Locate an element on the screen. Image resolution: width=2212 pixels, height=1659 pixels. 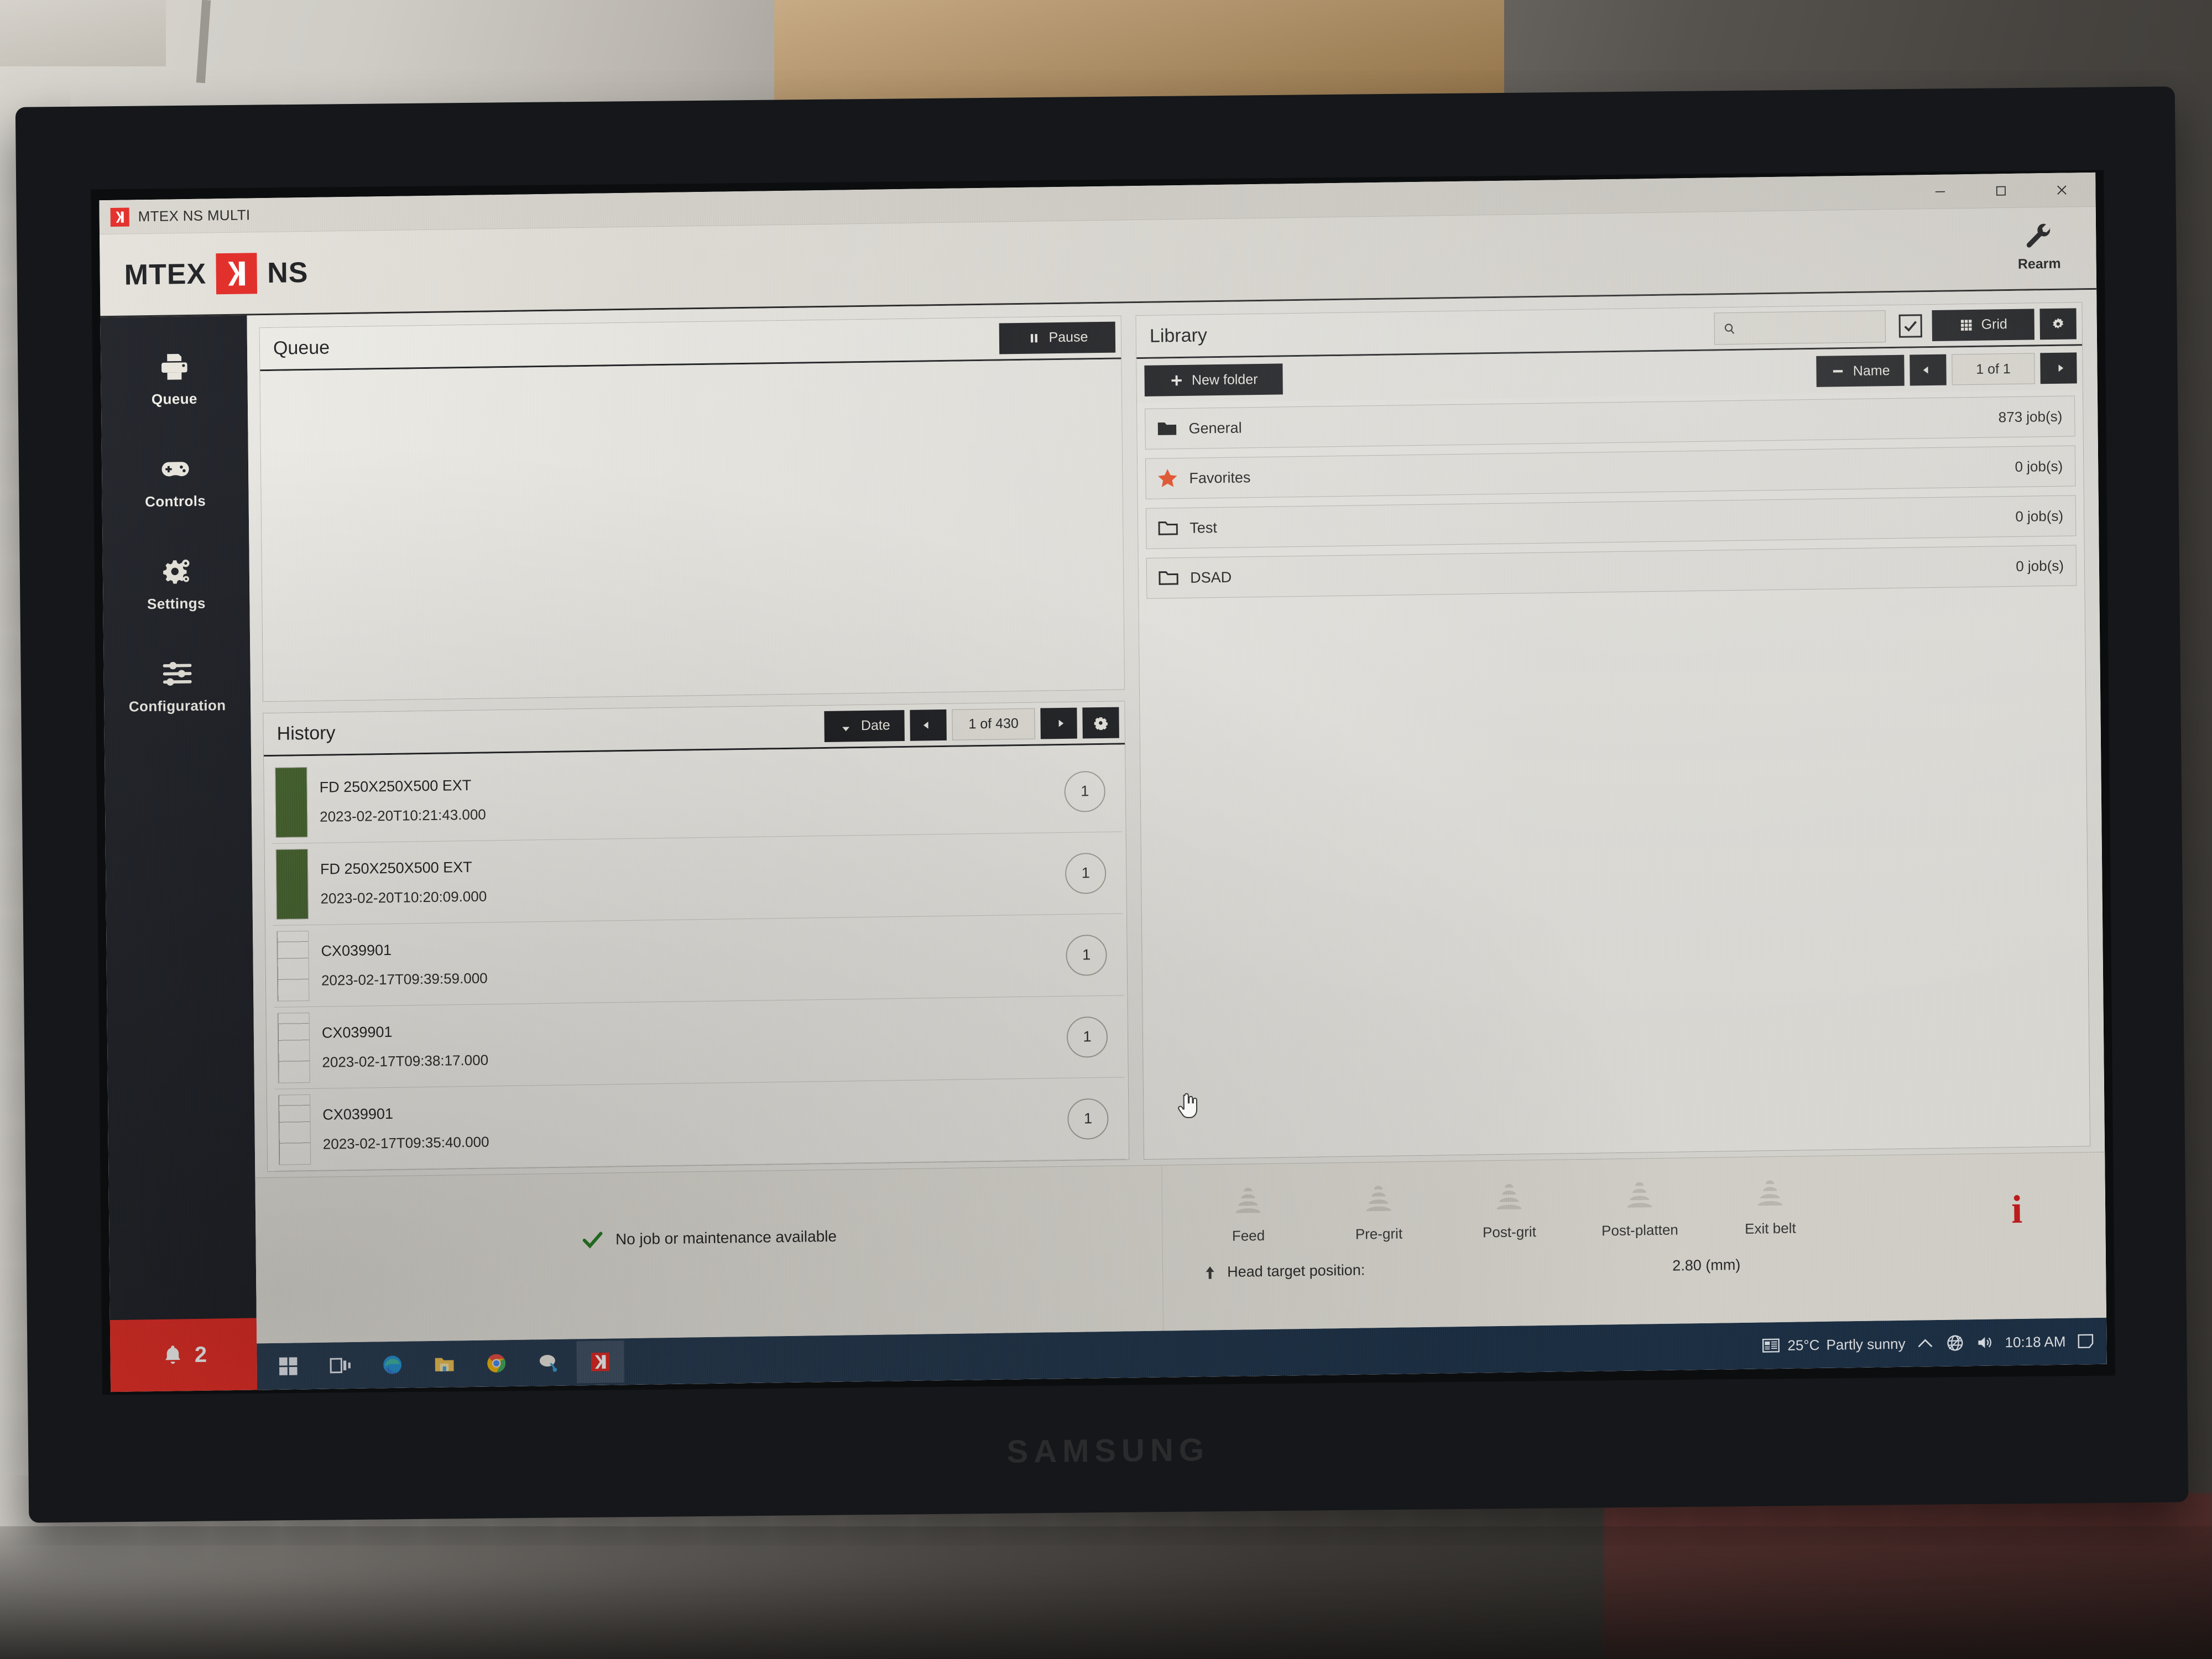
grid-icon is located at coordinates (1966, 325).